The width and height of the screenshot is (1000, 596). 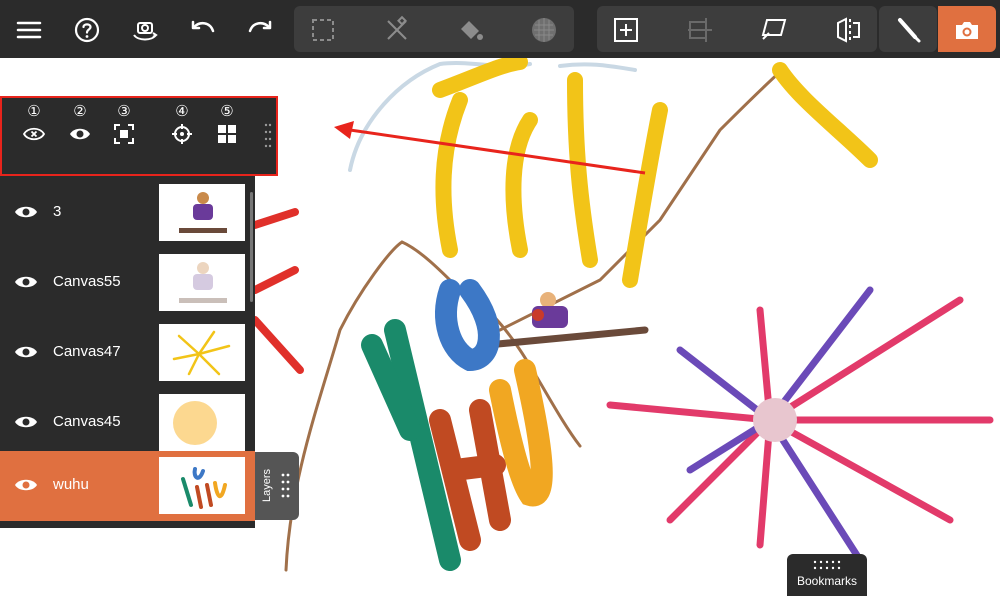 I want to click on redo-icon, so click(x=260, y=30).